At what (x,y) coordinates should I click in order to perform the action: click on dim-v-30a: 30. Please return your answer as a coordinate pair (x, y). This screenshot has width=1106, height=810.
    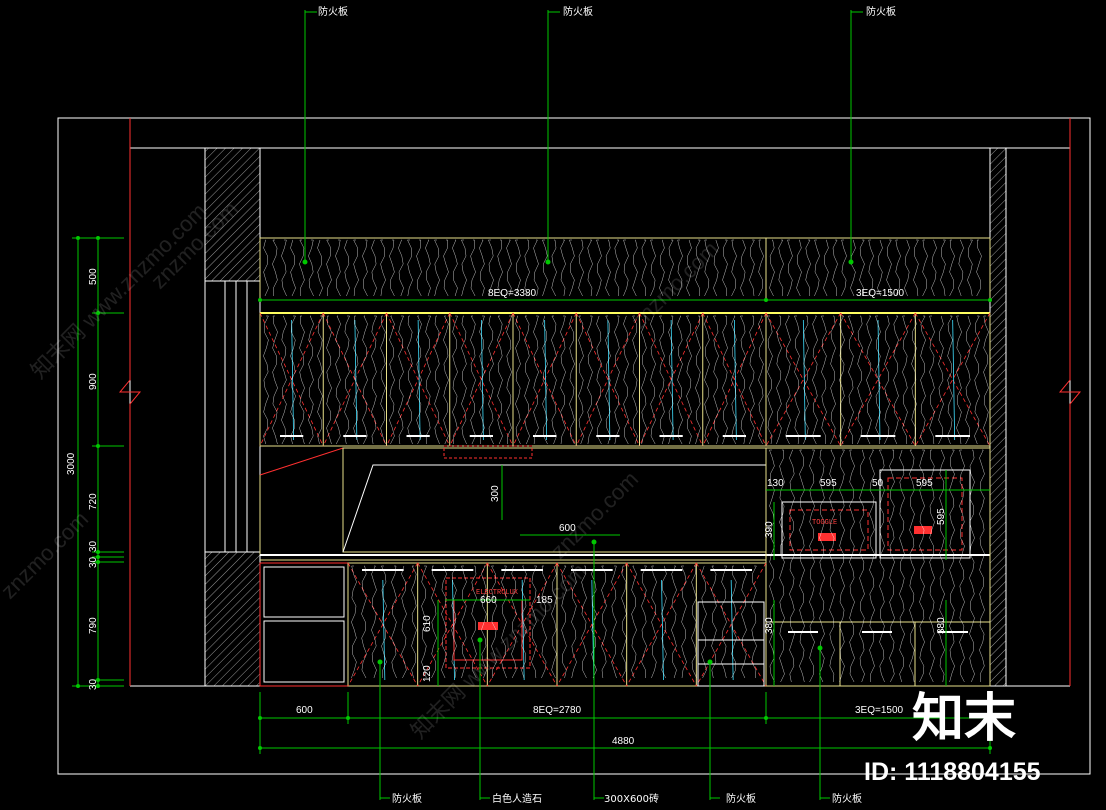
    Looking at the image, I should click on (93, 546).